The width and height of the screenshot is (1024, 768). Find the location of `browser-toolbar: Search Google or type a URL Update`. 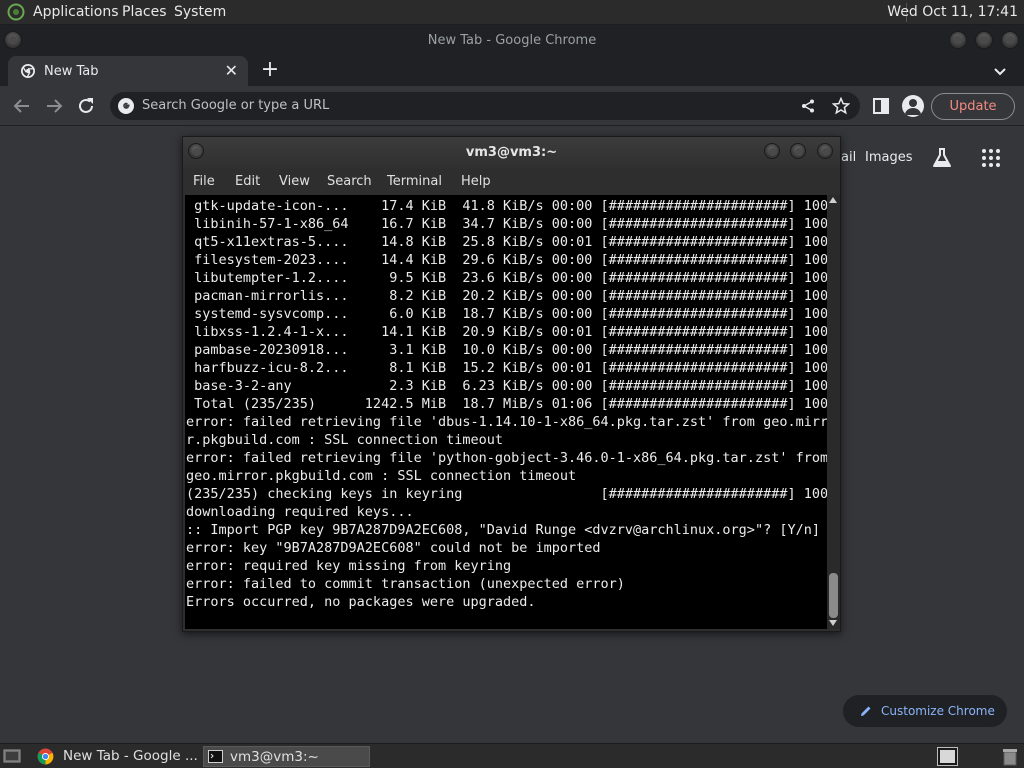

browser-toolbar: Search Google or type a URL Update is located at coordinates (512, 106).